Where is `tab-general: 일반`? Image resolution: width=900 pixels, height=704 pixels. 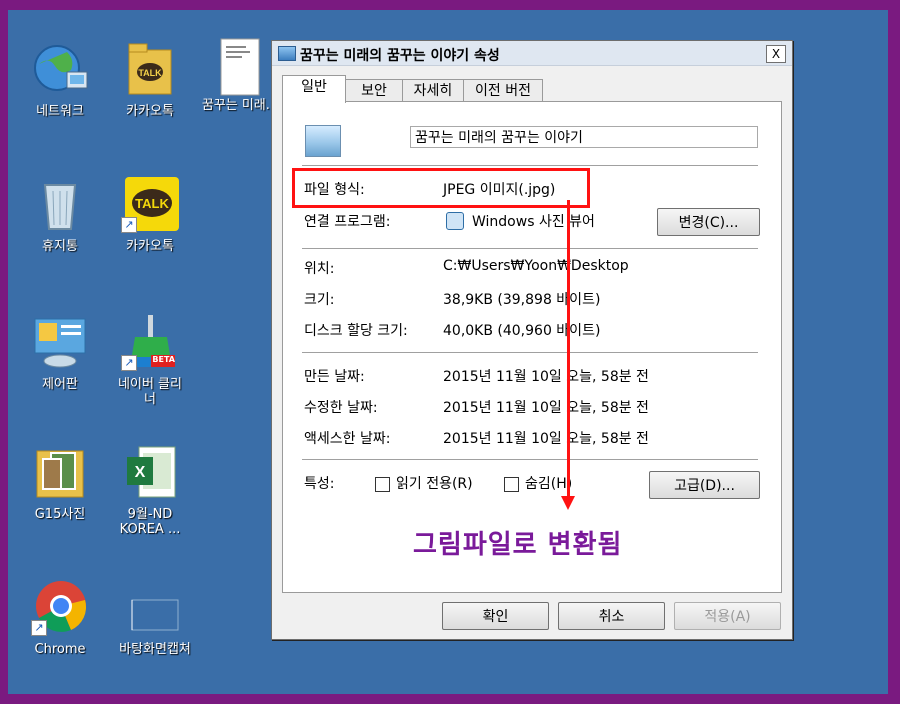
tab-general: 일반 is located at coordinates (314, 89).